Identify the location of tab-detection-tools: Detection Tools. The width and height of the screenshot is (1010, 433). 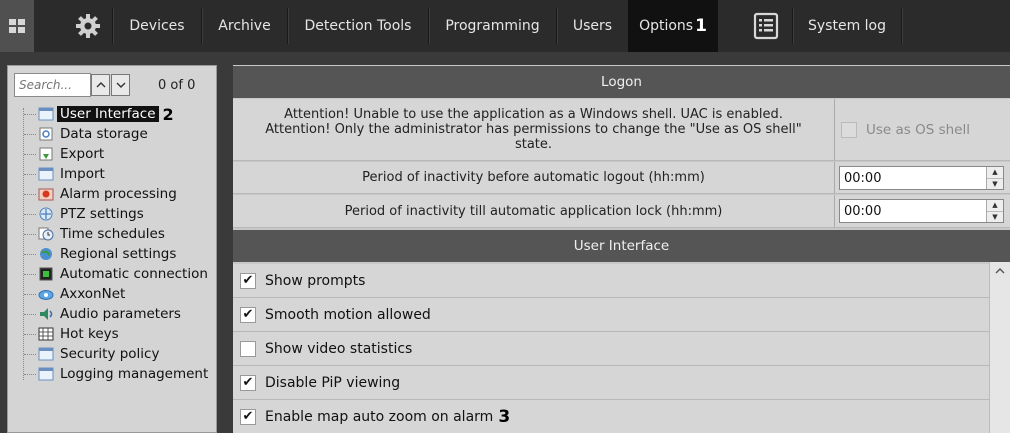
(358, 26).